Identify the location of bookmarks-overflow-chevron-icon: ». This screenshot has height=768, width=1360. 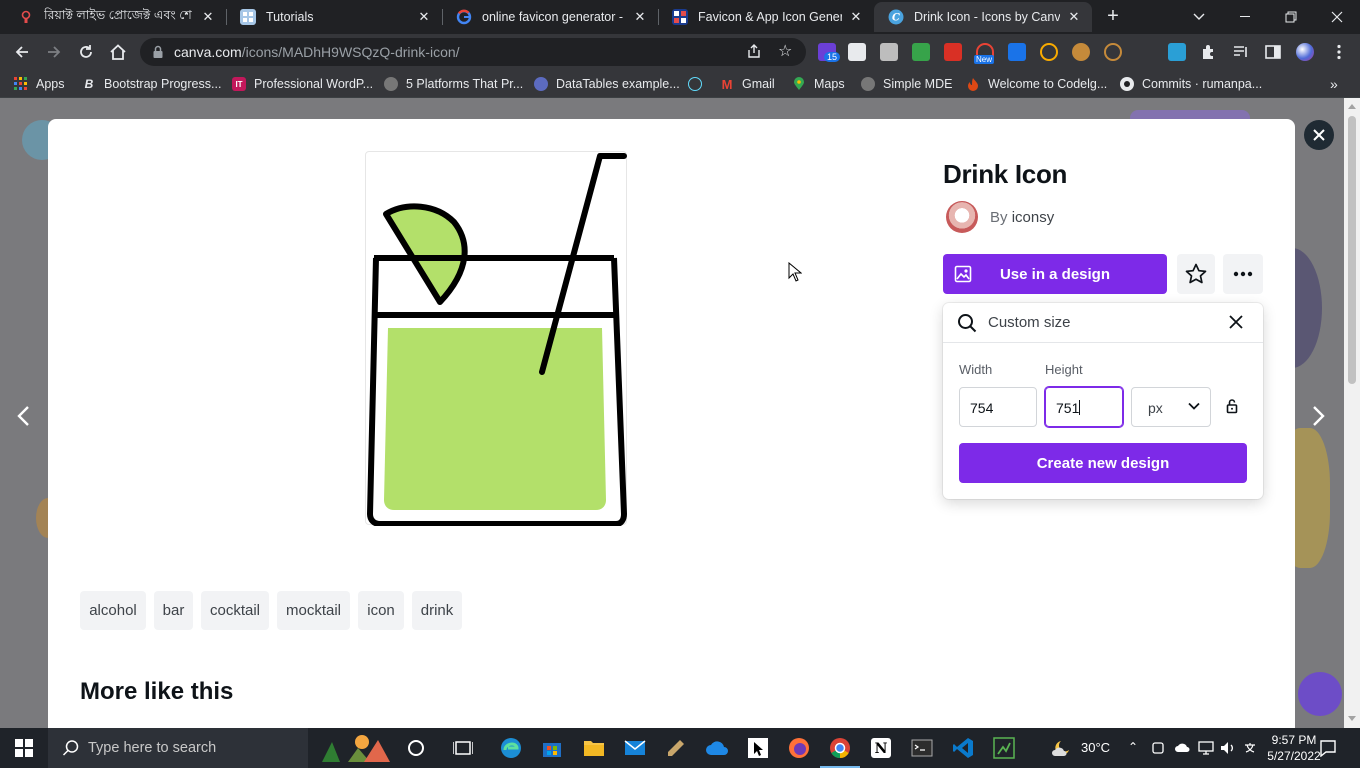
(1334, 84).